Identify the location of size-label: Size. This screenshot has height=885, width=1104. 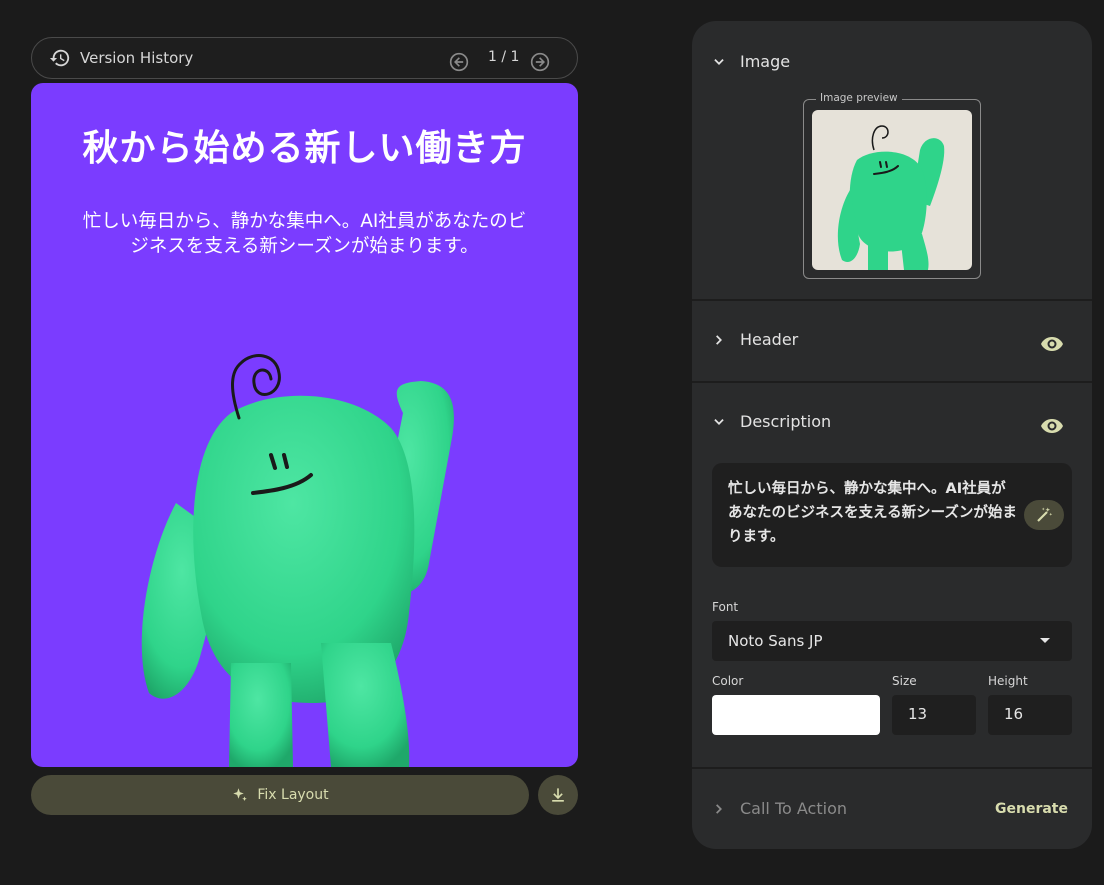
(904, 681).